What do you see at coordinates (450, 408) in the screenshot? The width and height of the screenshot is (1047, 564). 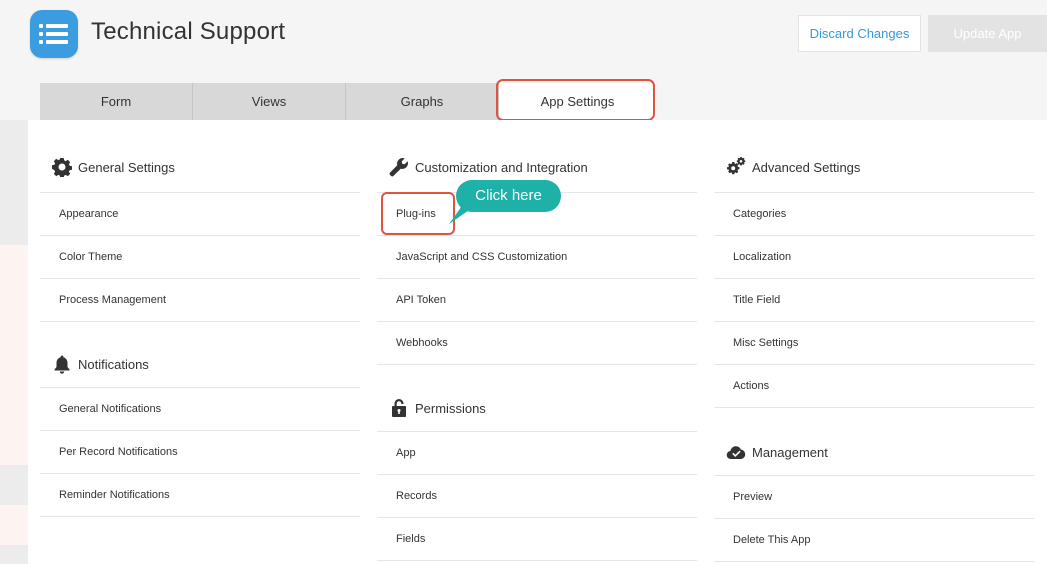 I see `section-title: Permissions` at bounding box center [450, 408].